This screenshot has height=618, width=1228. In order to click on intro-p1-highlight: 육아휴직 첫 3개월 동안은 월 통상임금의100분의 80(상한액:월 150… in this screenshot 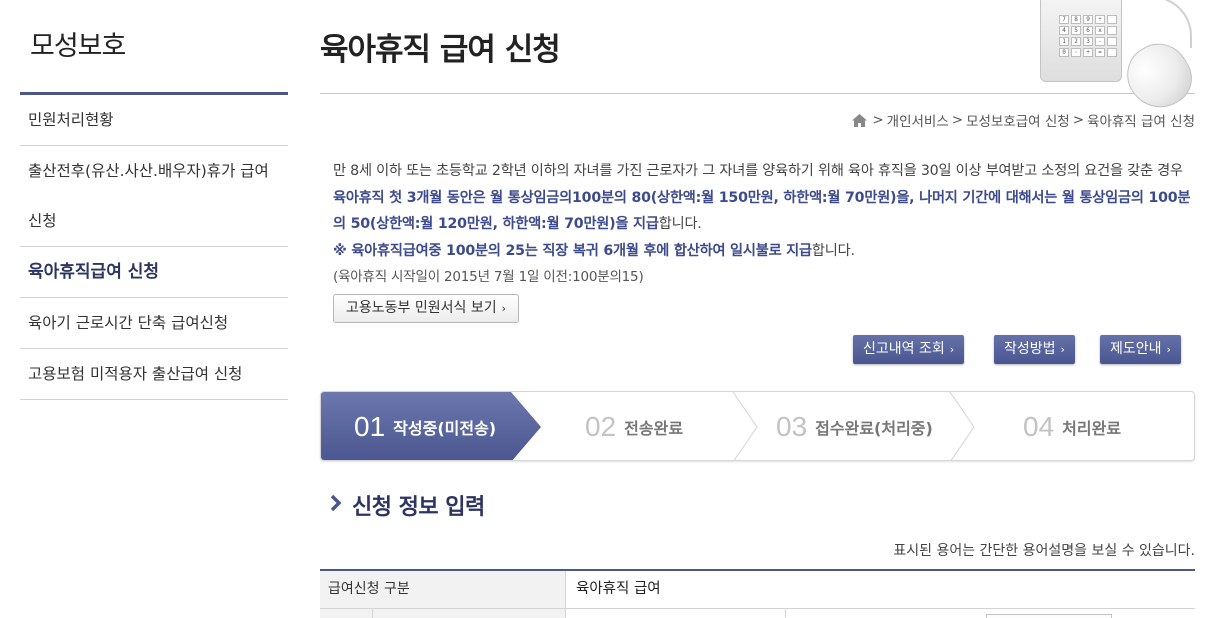, I will do `click(762, 211)`.